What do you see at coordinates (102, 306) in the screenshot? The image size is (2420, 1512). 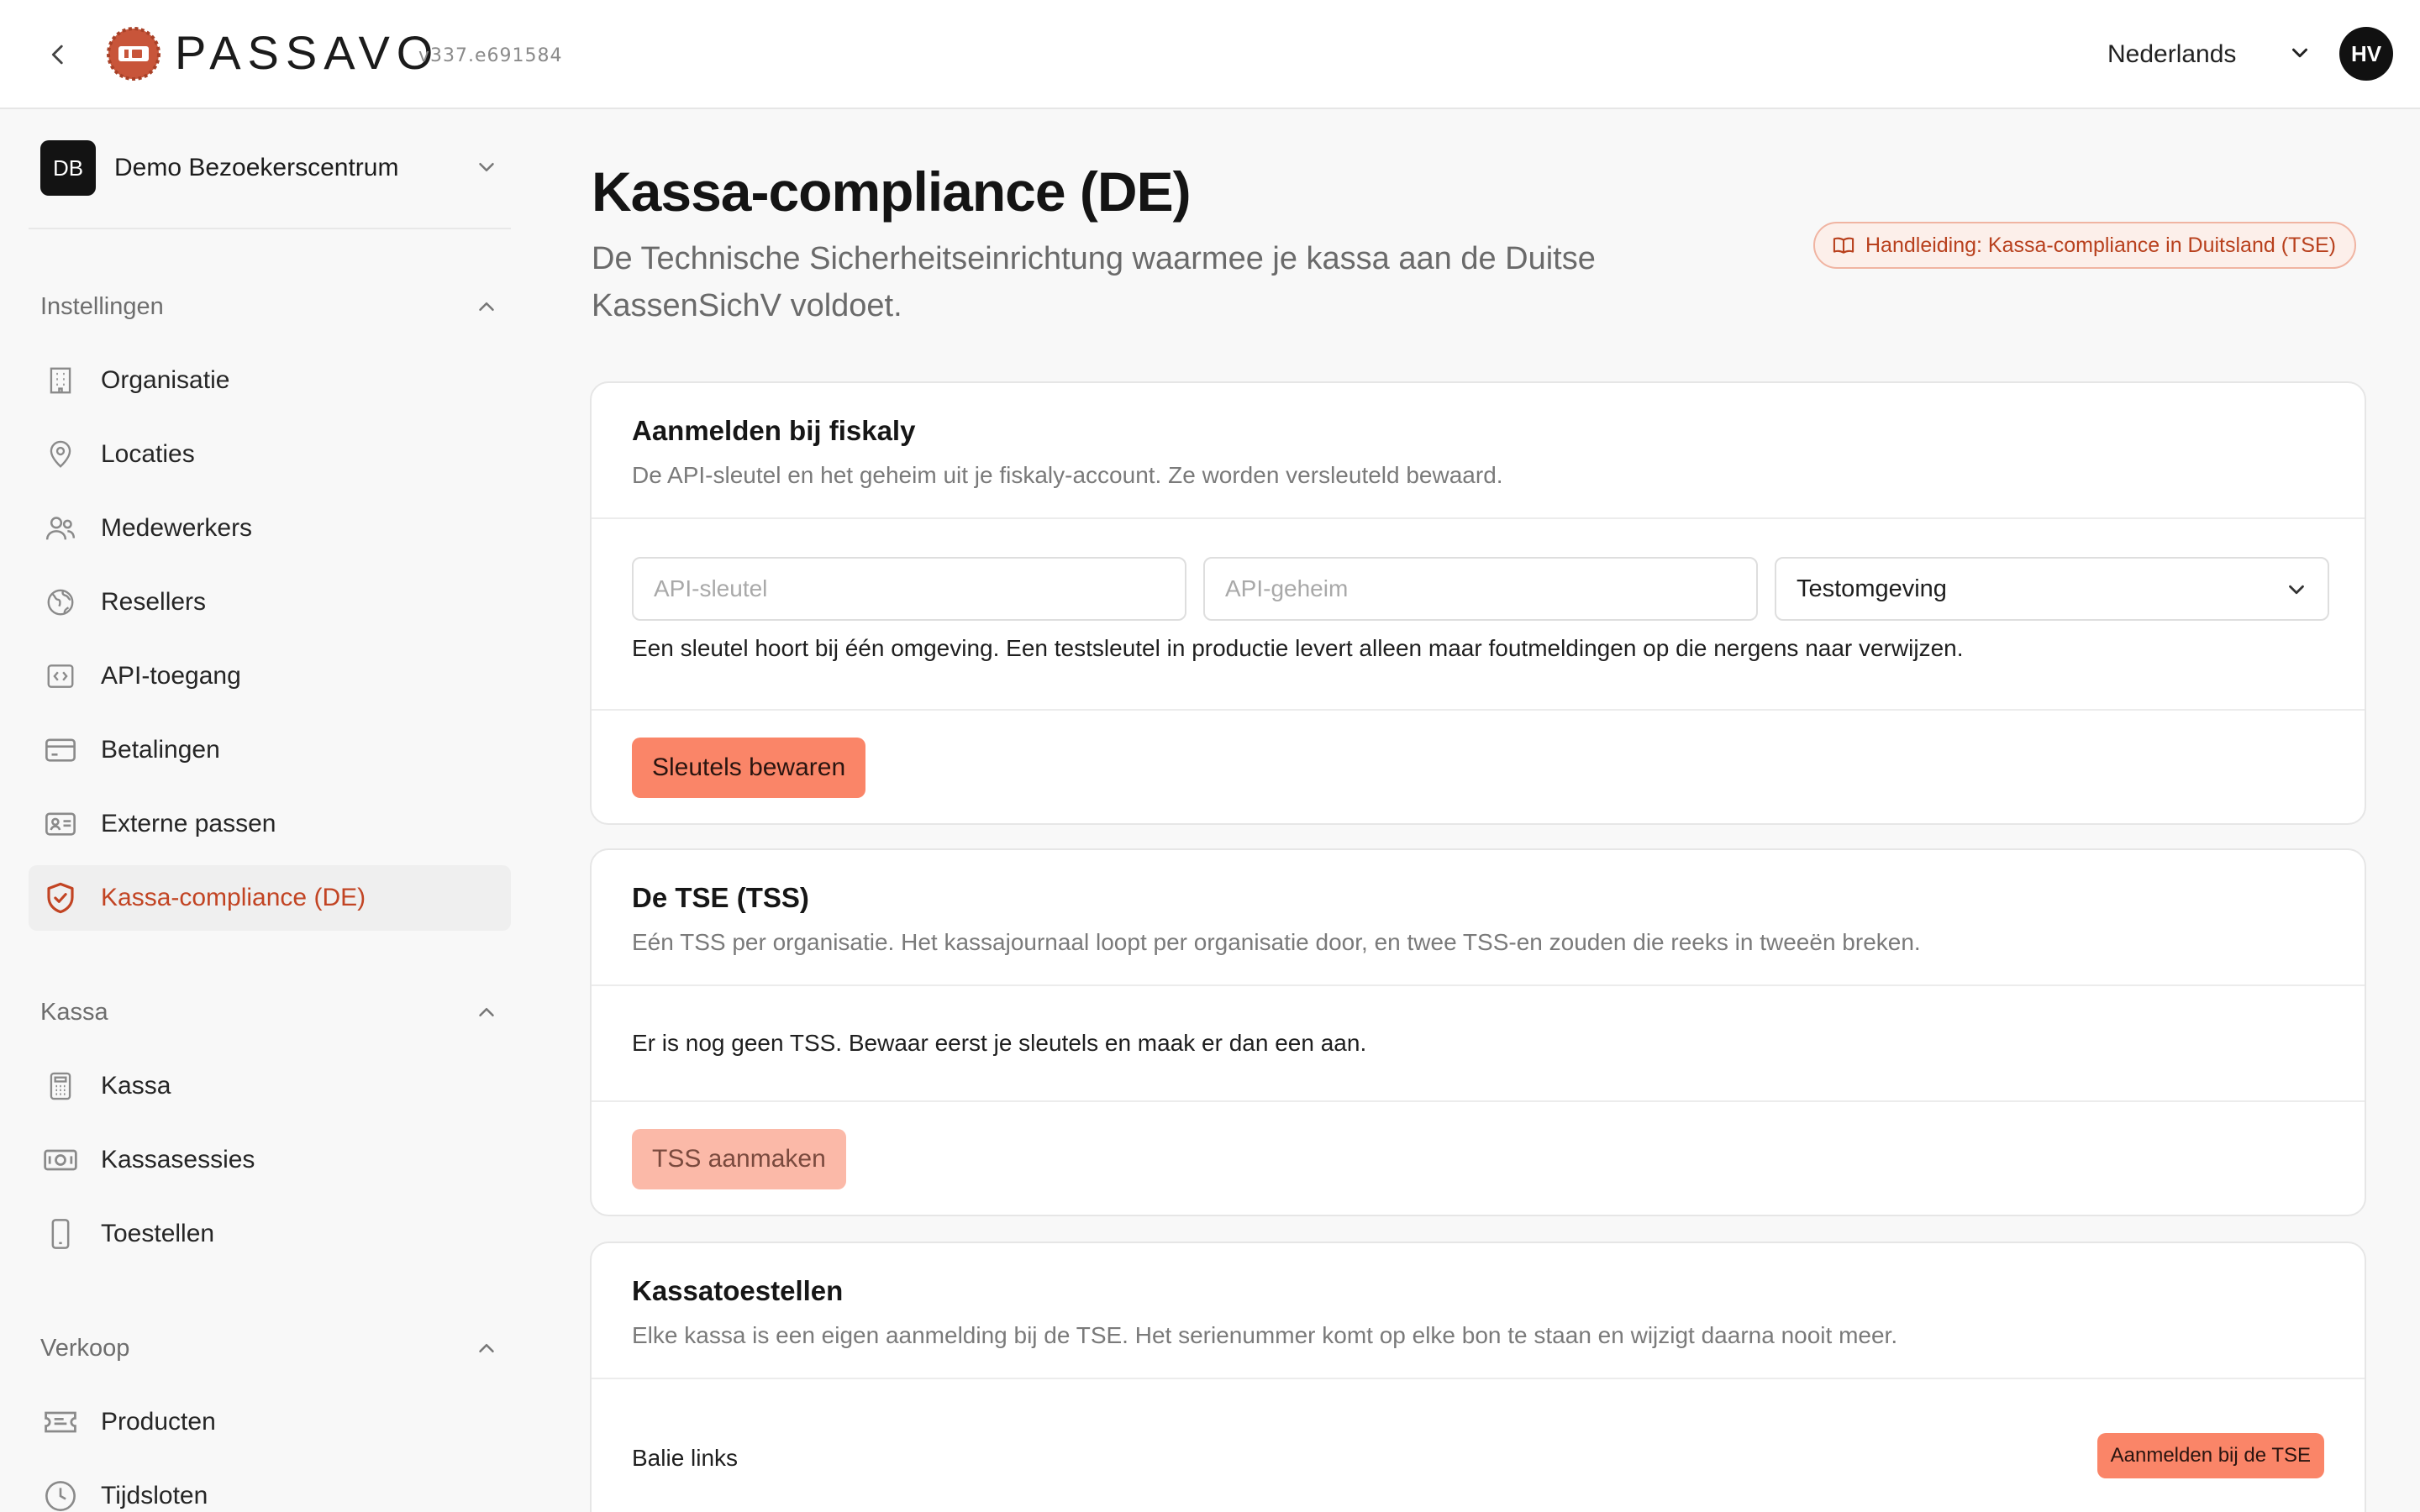 I see `section-title: Instellingen` at bounding box center [102, 306].